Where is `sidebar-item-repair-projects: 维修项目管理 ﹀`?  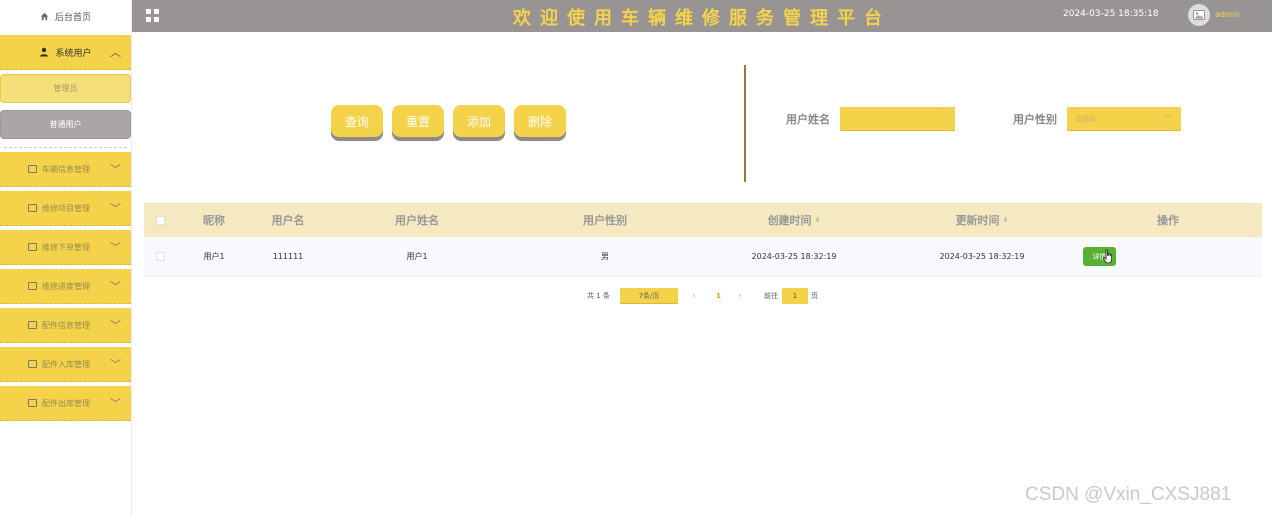
sidebar-item-repair-projects: 维修项目管理 ﹀ is located at coordinates (65, 208).